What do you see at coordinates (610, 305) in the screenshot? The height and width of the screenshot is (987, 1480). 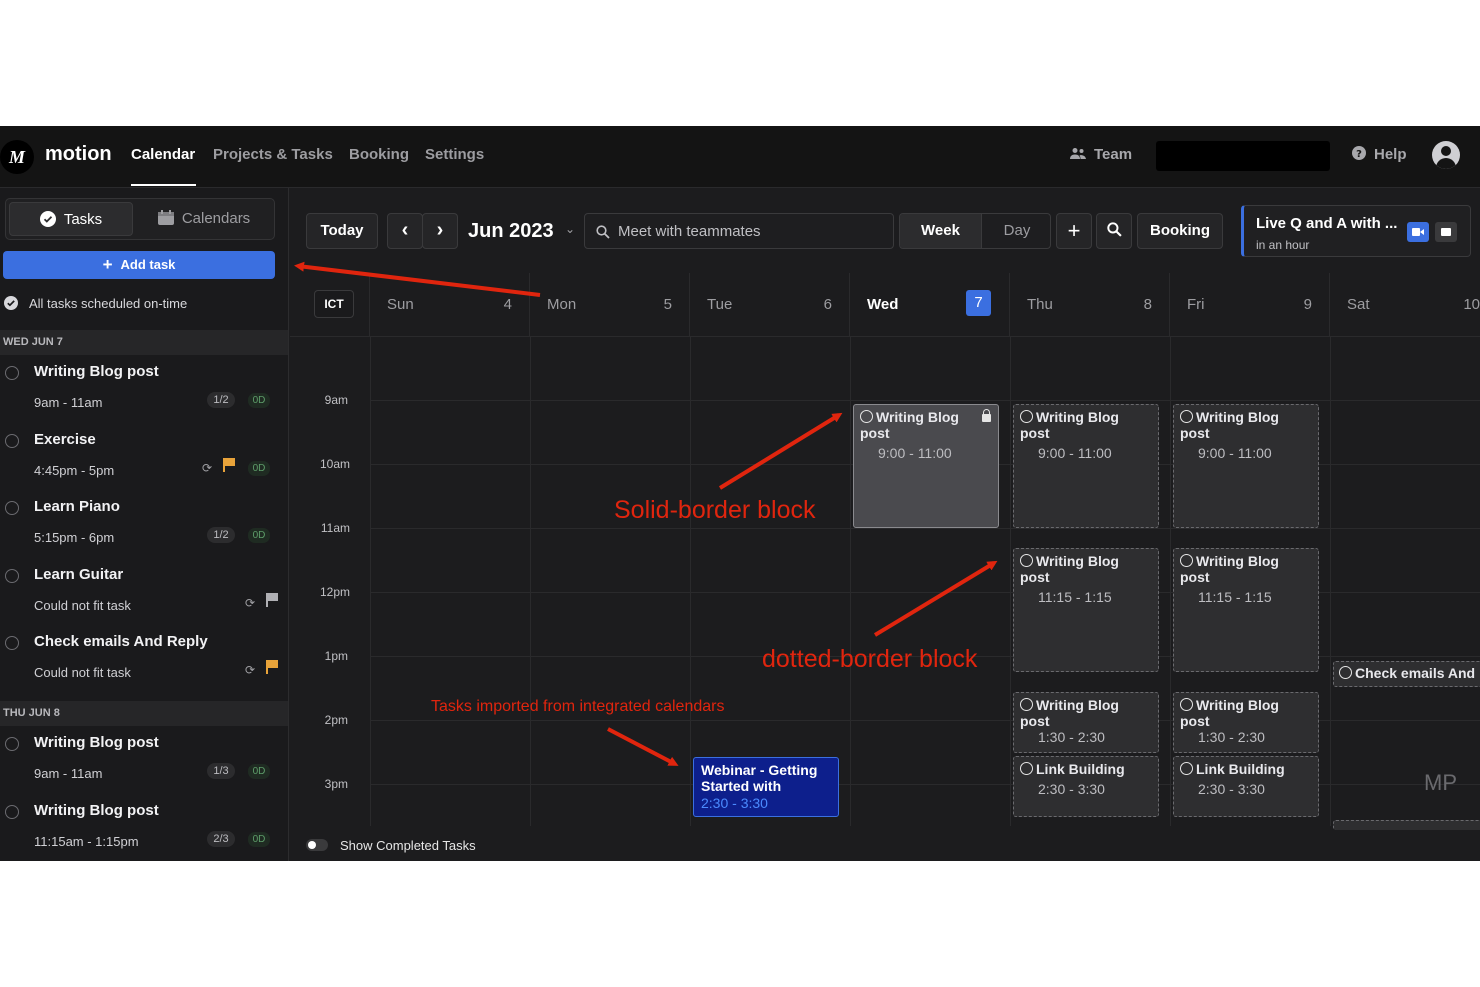 I see `day-header-mon: Mon 5` at bounding box center [610, 305].